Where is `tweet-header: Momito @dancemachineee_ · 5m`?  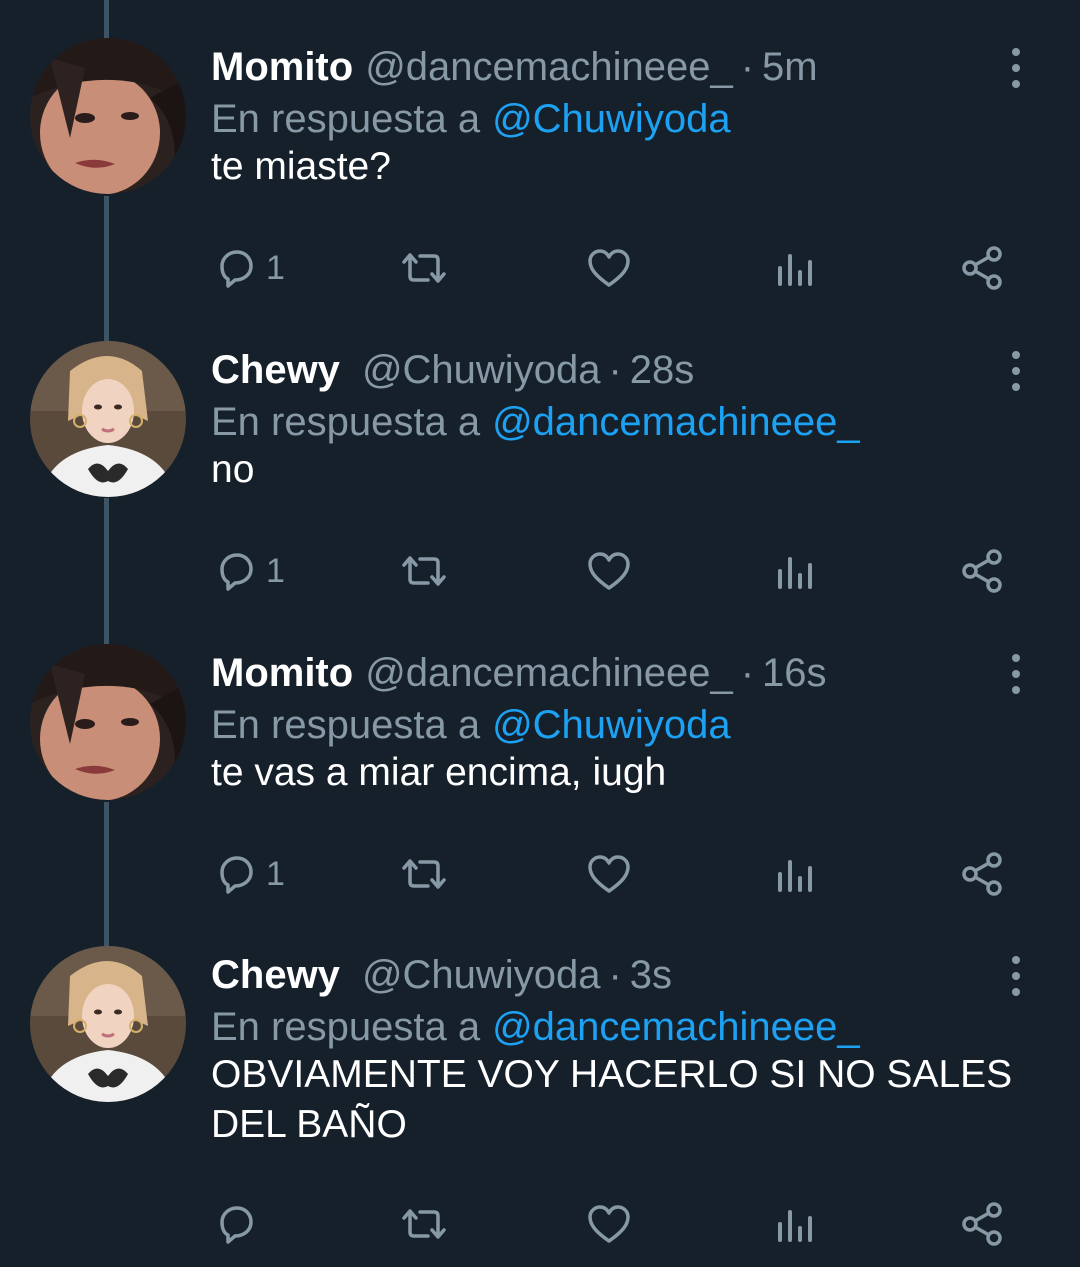
tweet-header: Momito @dancemachineee_ · 5m is located at coordinates (514, 67).